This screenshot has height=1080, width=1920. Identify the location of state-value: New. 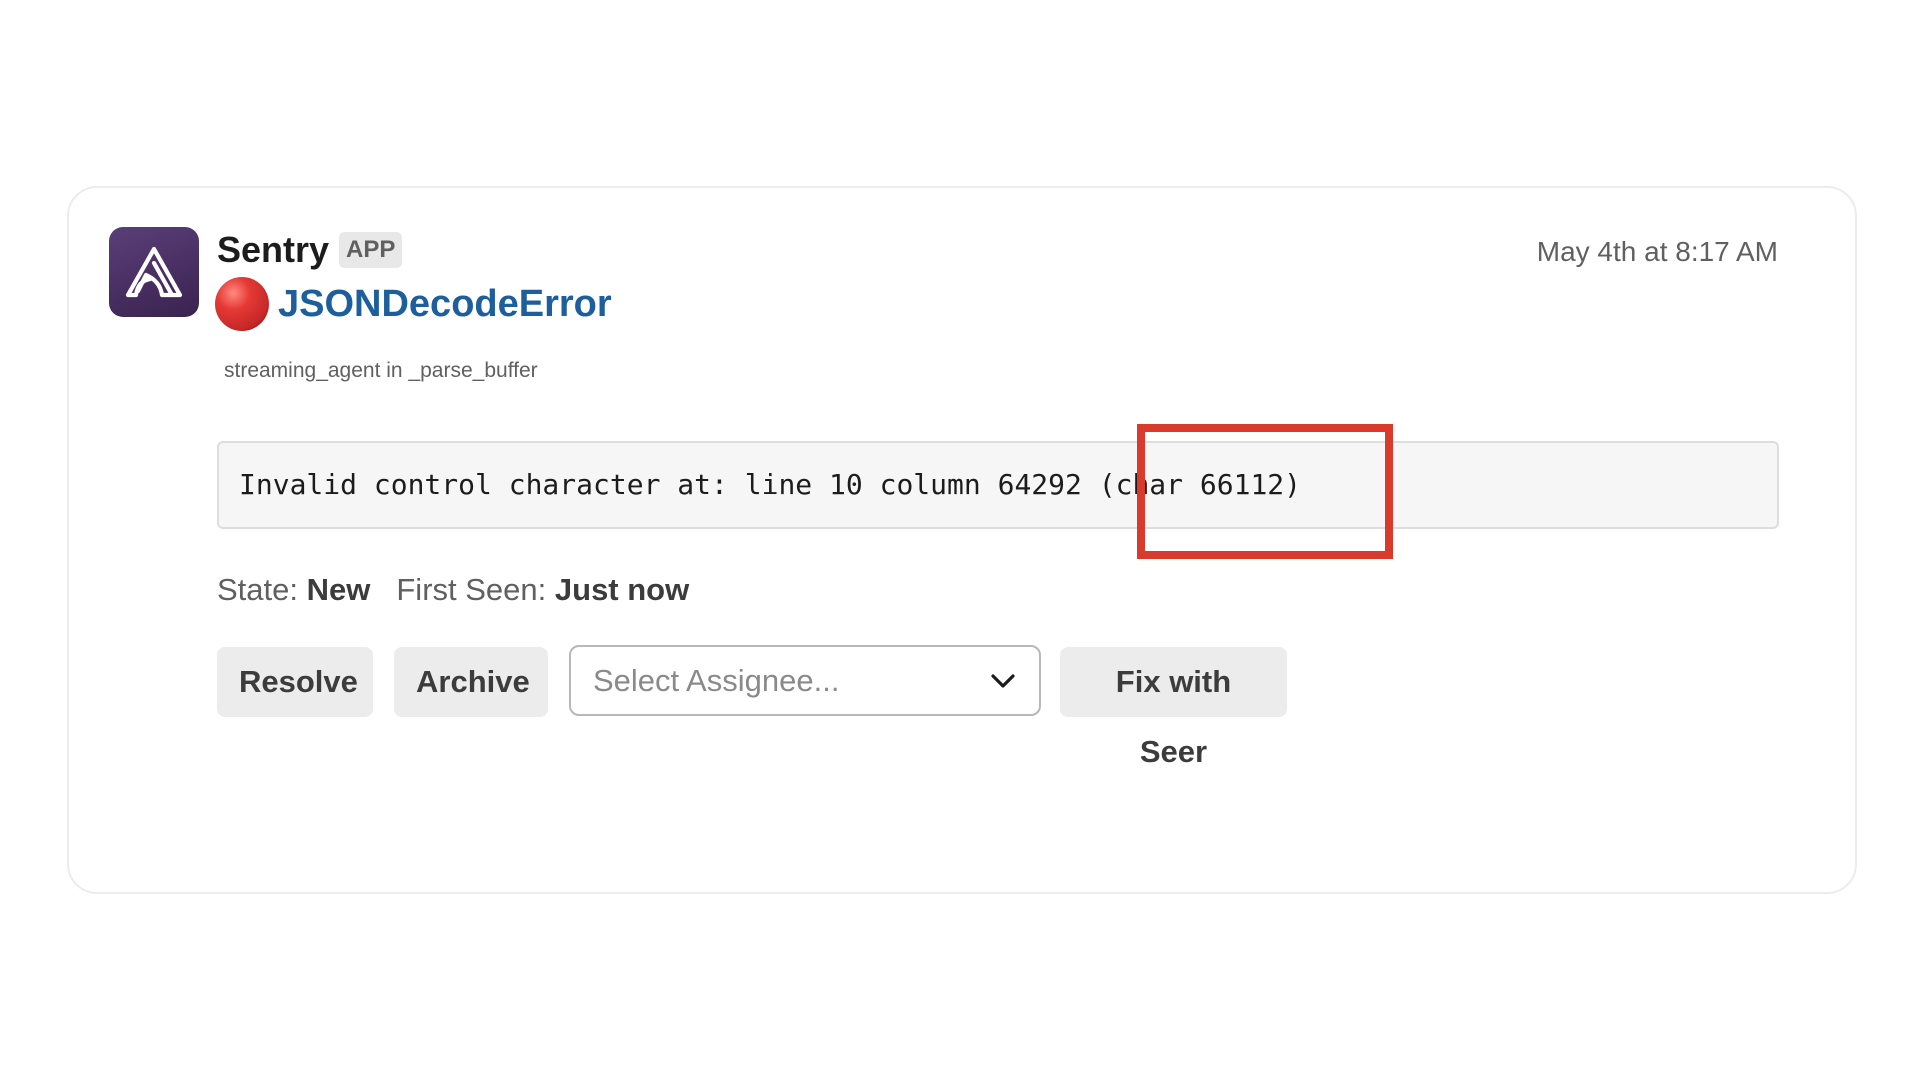
(338, 589).